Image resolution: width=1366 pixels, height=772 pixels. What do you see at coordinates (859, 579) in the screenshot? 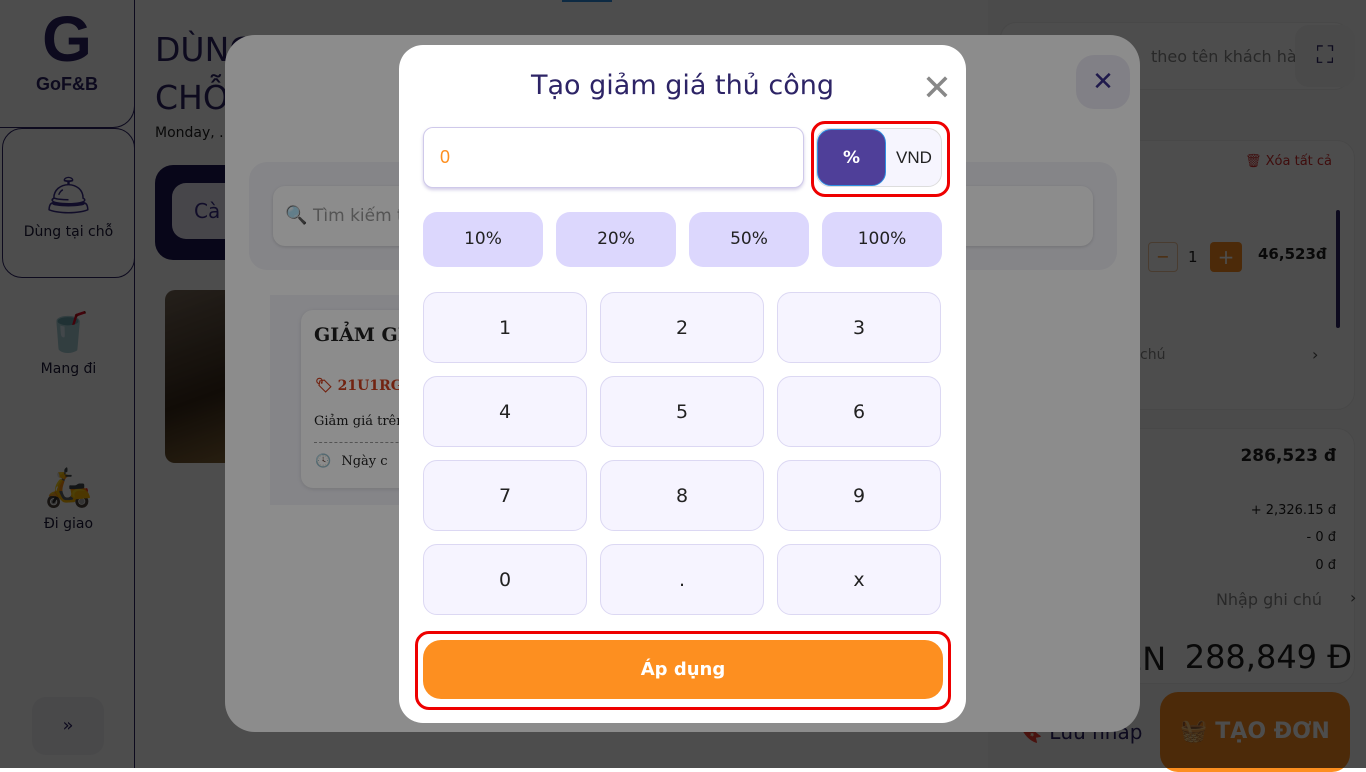
I see `backspace-key: x` at bounding box center [859, 579].